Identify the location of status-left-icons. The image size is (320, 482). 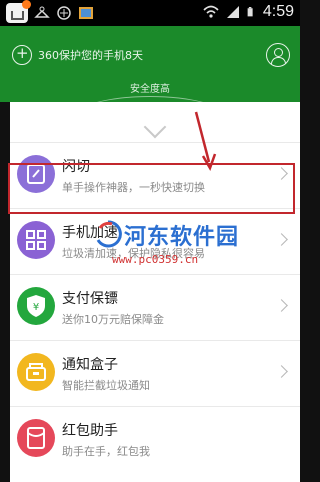
(50, 11).